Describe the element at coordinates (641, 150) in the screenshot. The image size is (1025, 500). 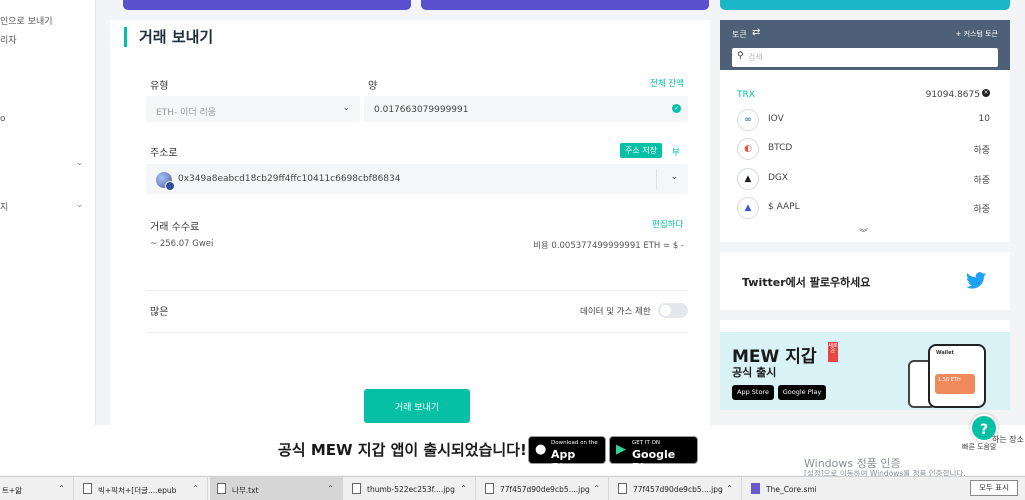
I see `save-address-button: 주소 저장` at that location.